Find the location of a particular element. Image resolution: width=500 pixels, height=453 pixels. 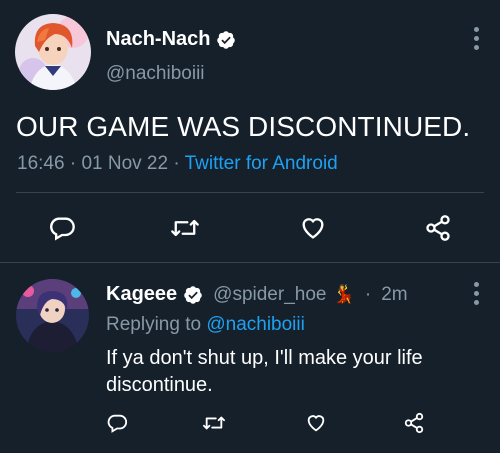

tweet-meta: 16:46 · 01 Nov 22 · Twitter for Android is located at coordinates (177, 164).